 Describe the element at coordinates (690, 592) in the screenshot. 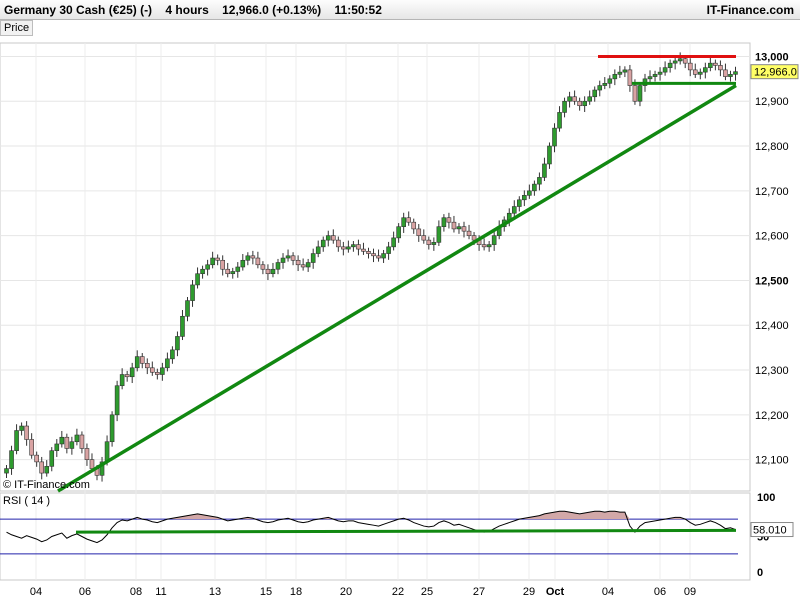

I see `x-tick-label: 09` at that location.